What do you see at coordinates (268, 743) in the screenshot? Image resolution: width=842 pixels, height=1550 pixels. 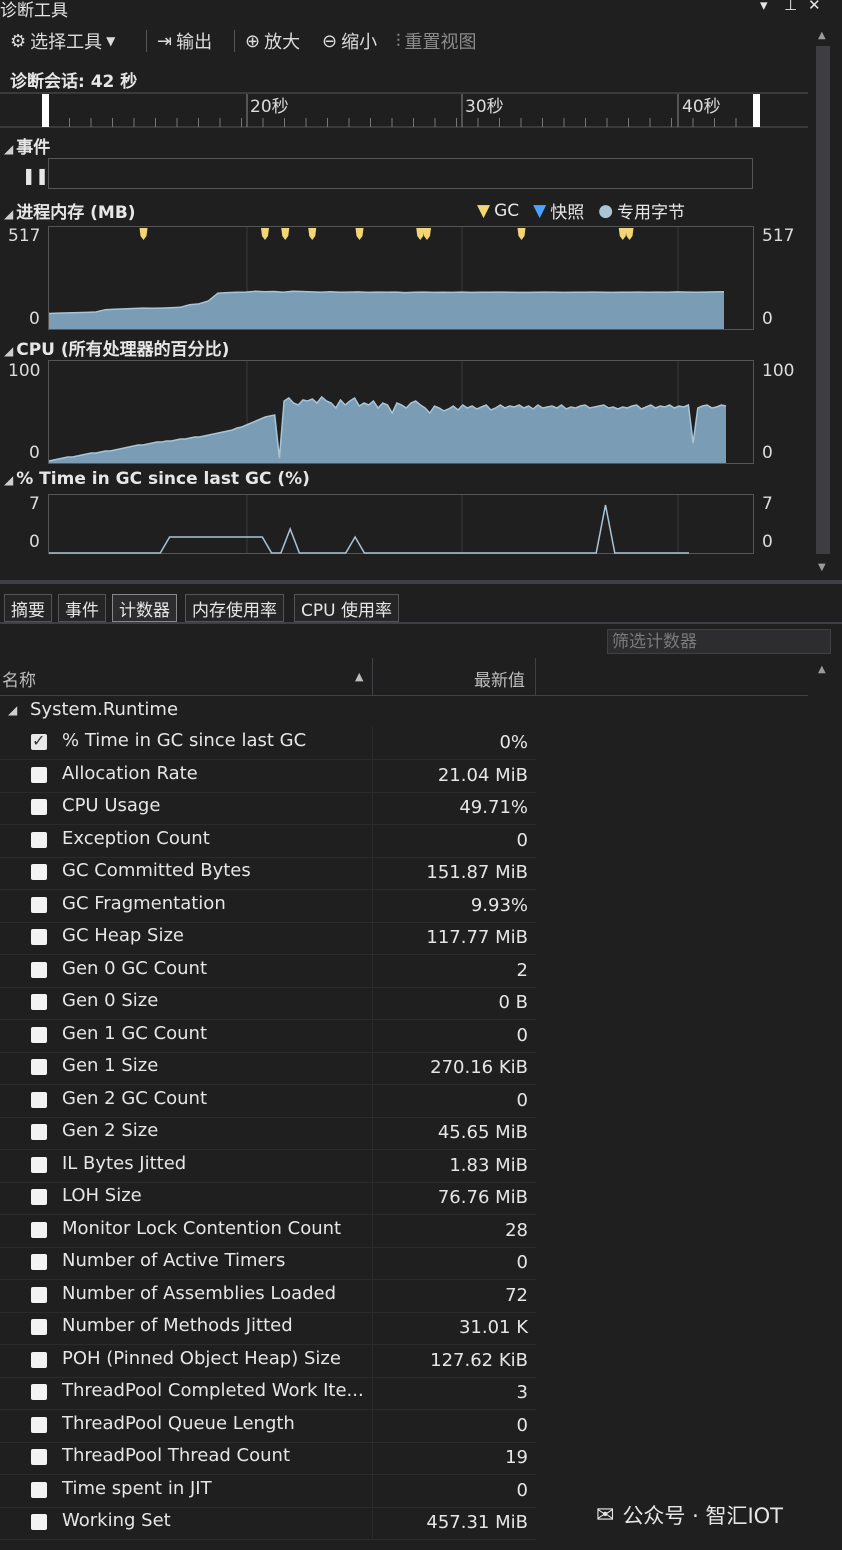 I see `counter-row: % Time in GC since last GC 0%` at bounding box center [268, 743].